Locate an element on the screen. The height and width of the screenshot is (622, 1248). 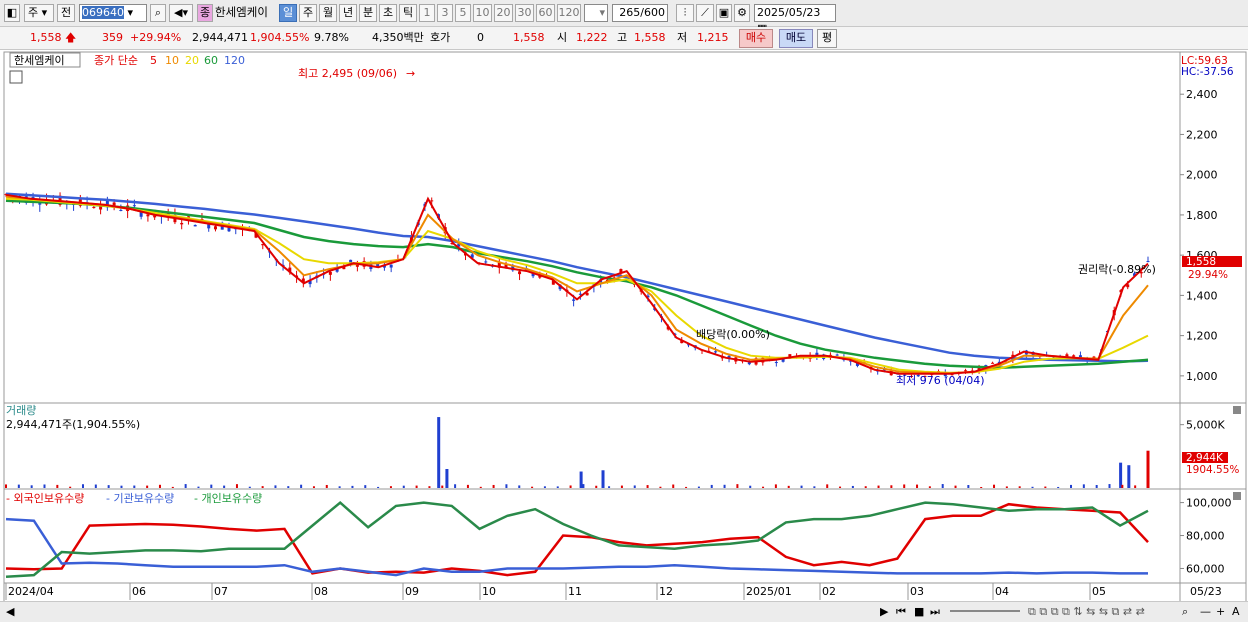
play-start-icon: ⏮ is located at coordinates (901, 612).